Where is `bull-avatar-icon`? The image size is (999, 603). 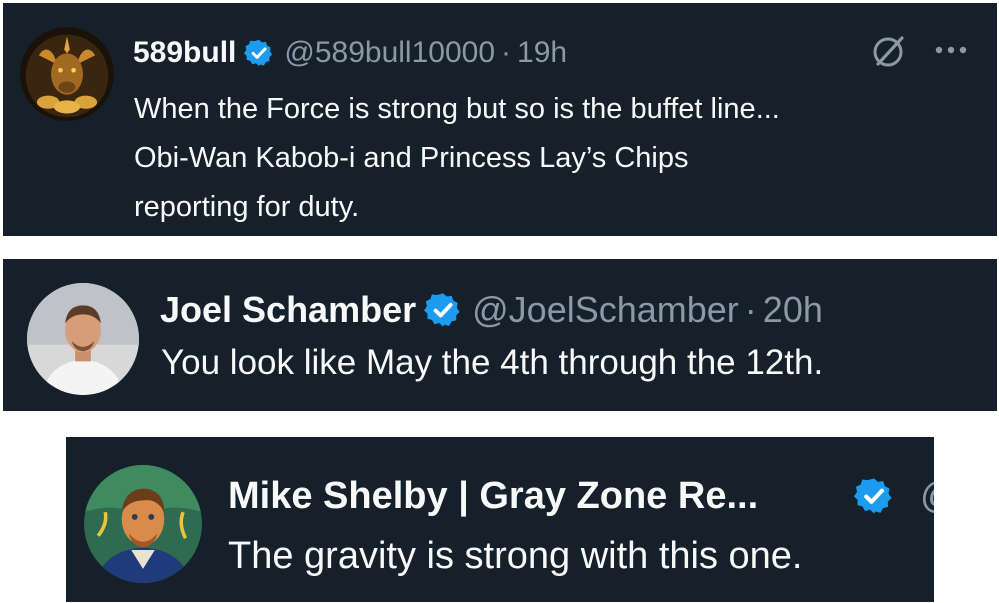 bull-avatar-icon is located at coordinates (67, 74).